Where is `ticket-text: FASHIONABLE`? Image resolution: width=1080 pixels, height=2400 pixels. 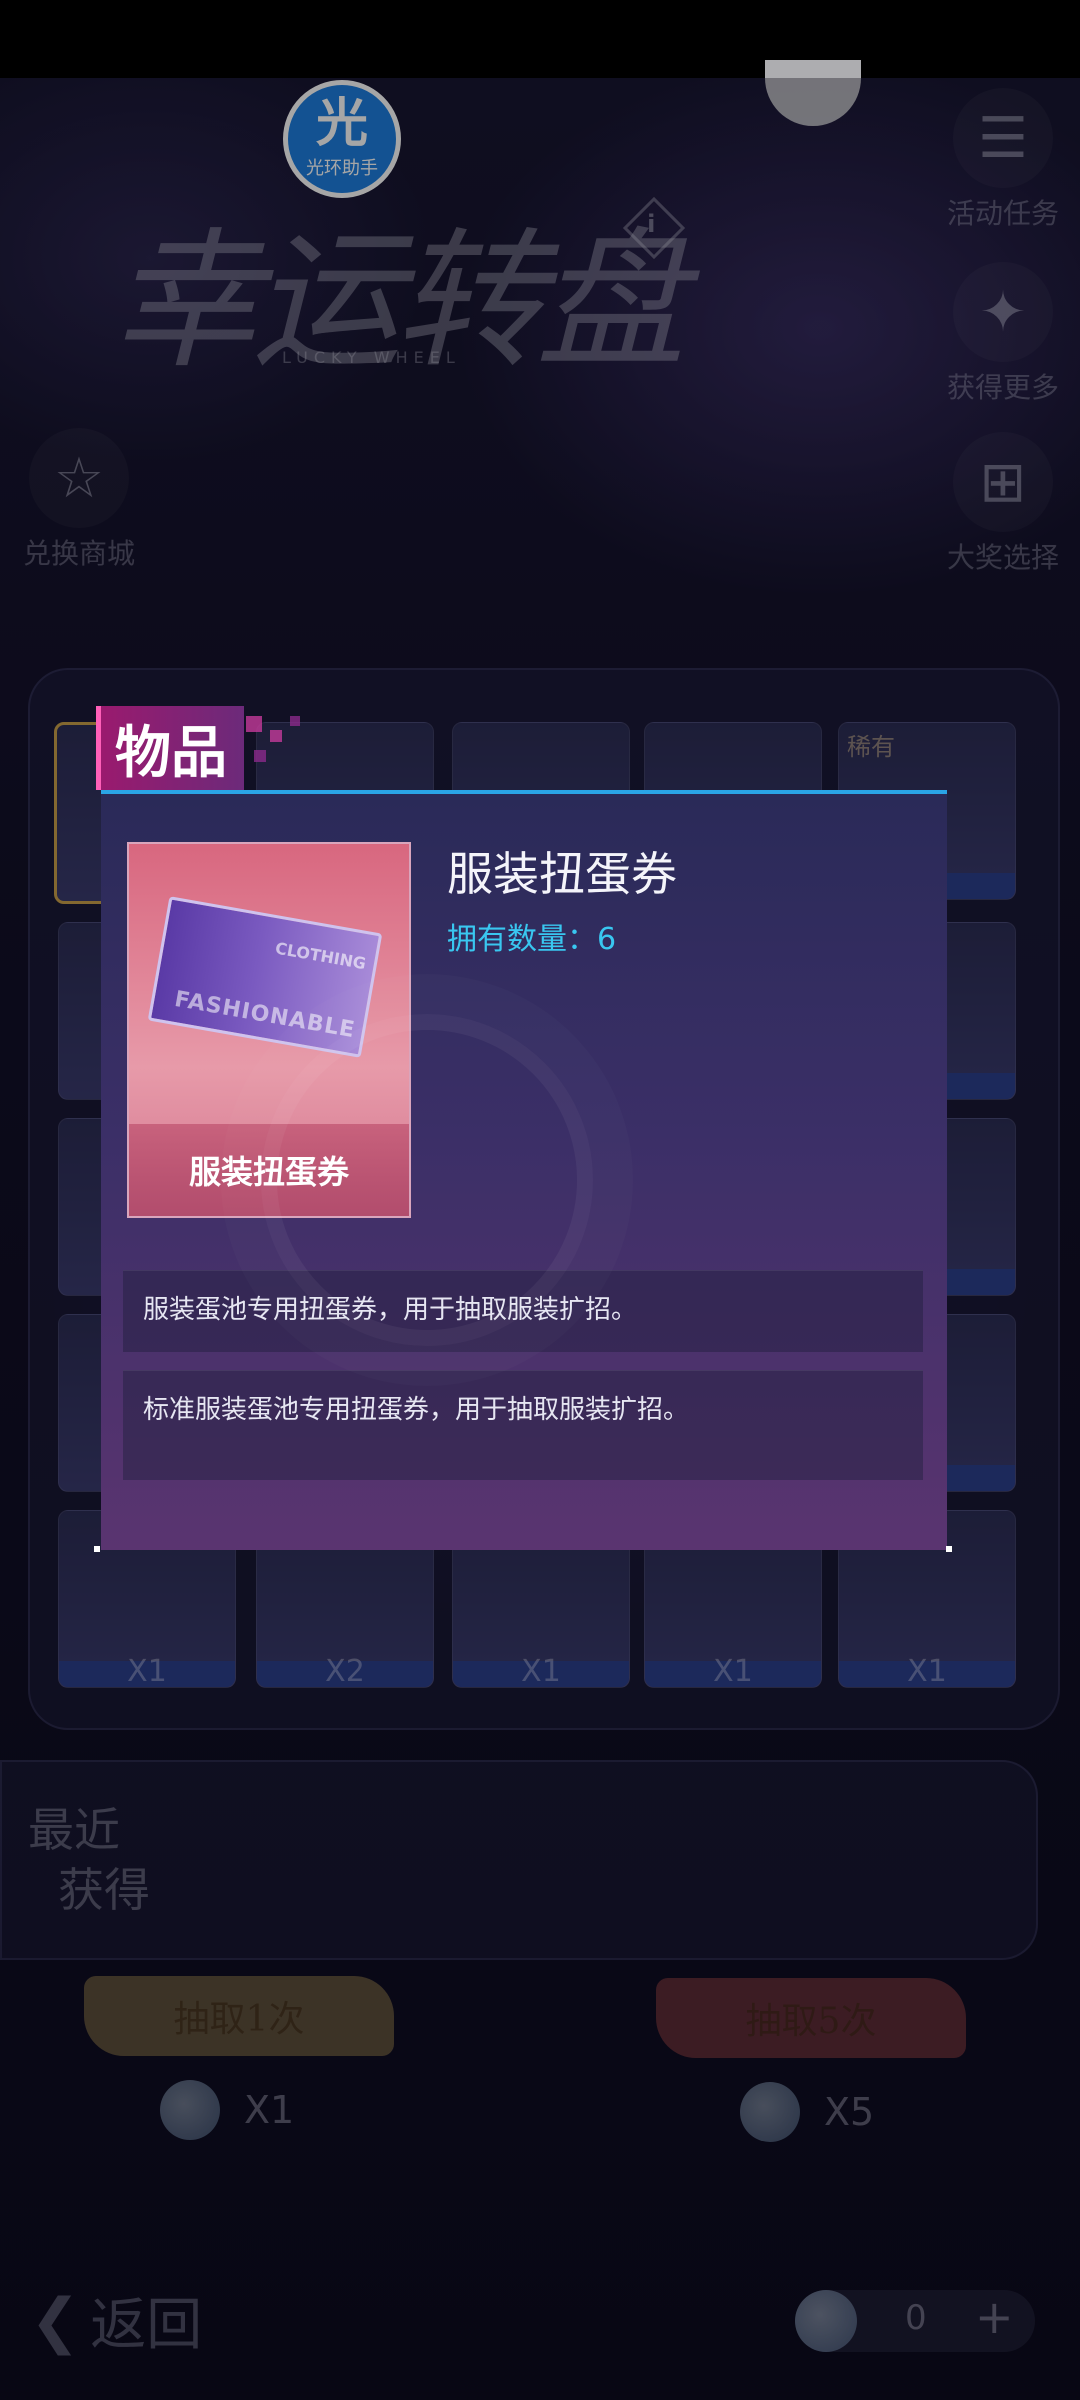 ticket-text: FASHIONABLE is located at coordinates (265, 1015).